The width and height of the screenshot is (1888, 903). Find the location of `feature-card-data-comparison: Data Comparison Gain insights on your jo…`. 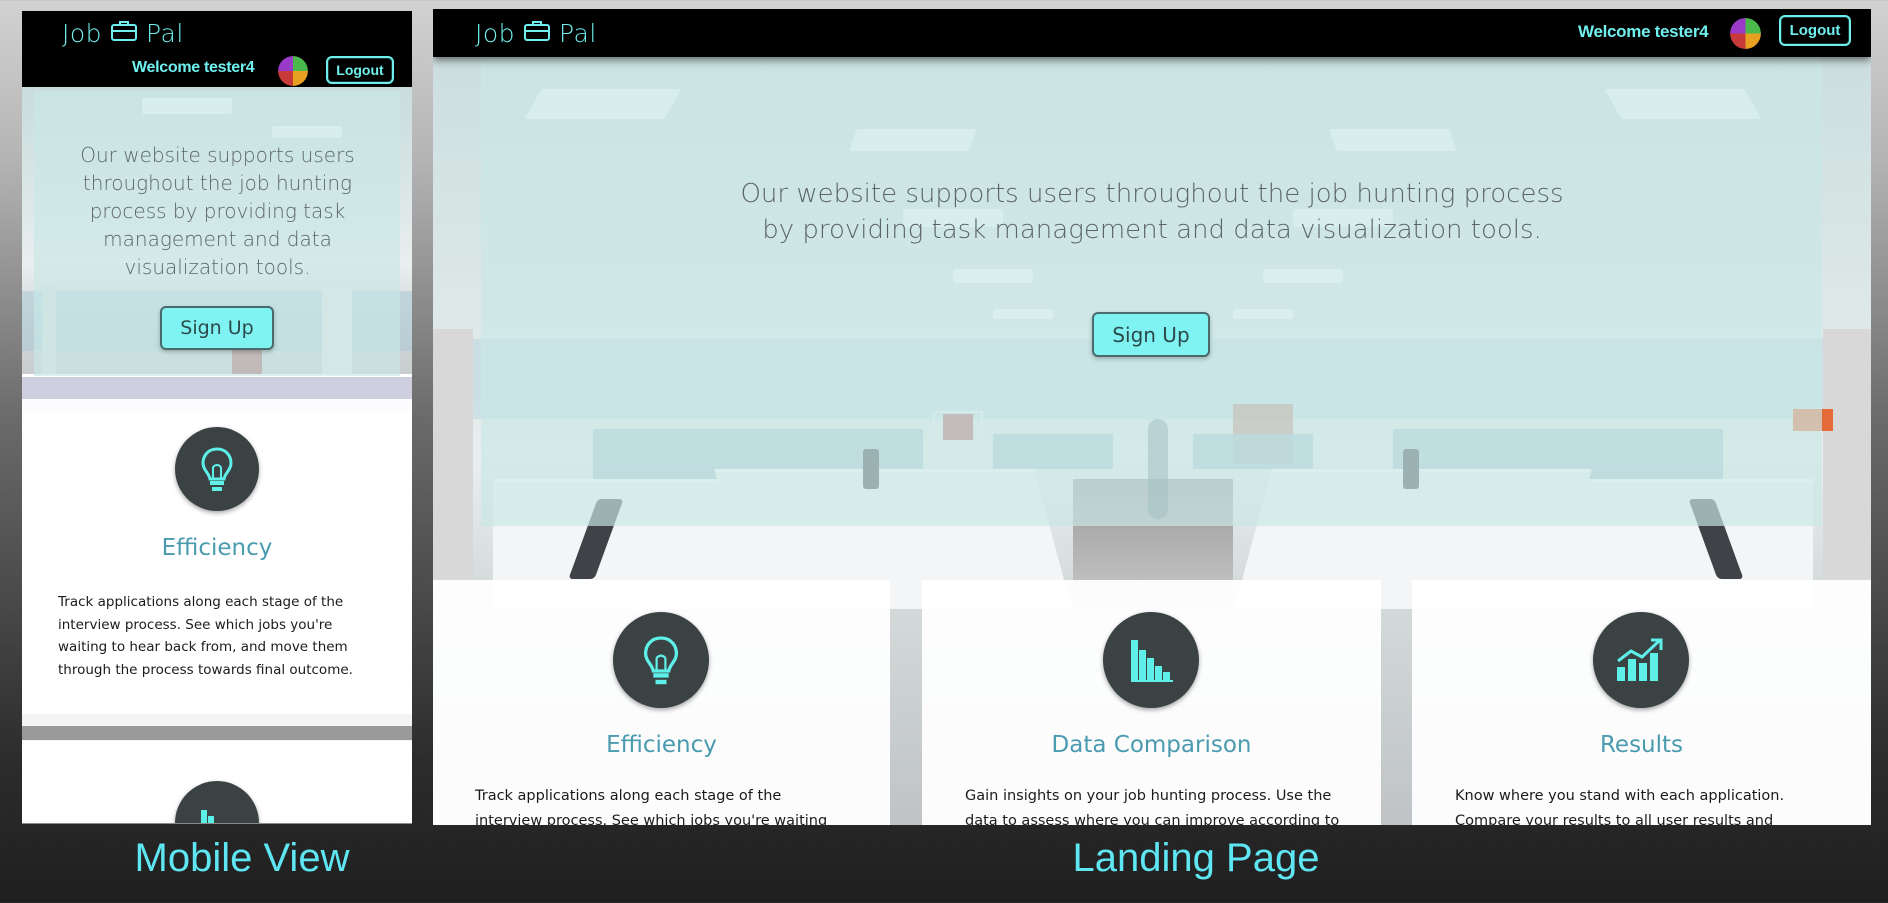

feature-card-data-comparison: Data Comparison Gain insights on your jo… is located at coordinates (1151, 702).